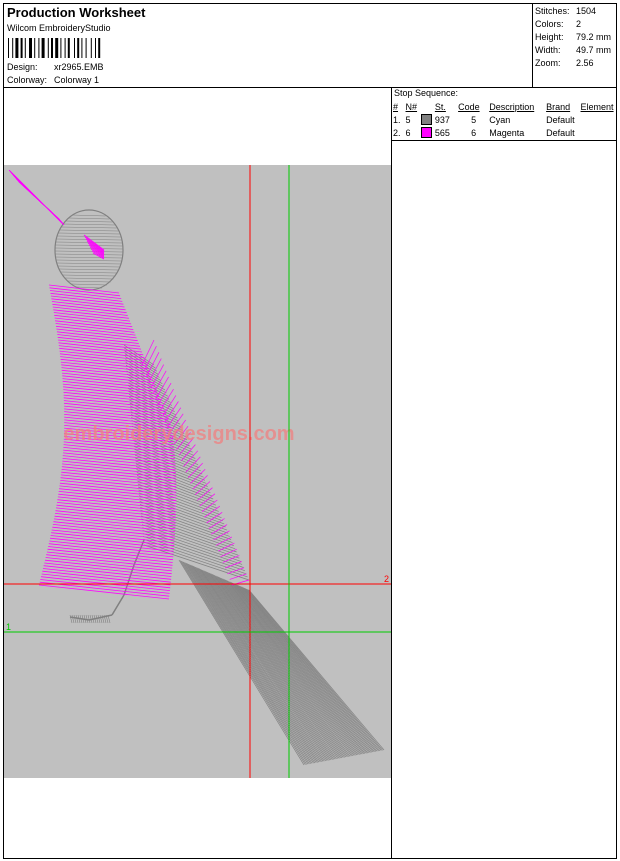  What do you see at coordinates (586, 11) in the screenshot?
I see `stitches-value: 1504` at bounding box center [586, 11].